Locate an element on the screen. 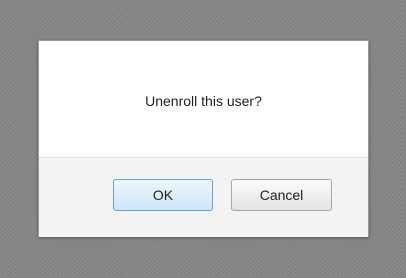  dialog-message: Unenroll this user? is located at coordinates (203, 101).